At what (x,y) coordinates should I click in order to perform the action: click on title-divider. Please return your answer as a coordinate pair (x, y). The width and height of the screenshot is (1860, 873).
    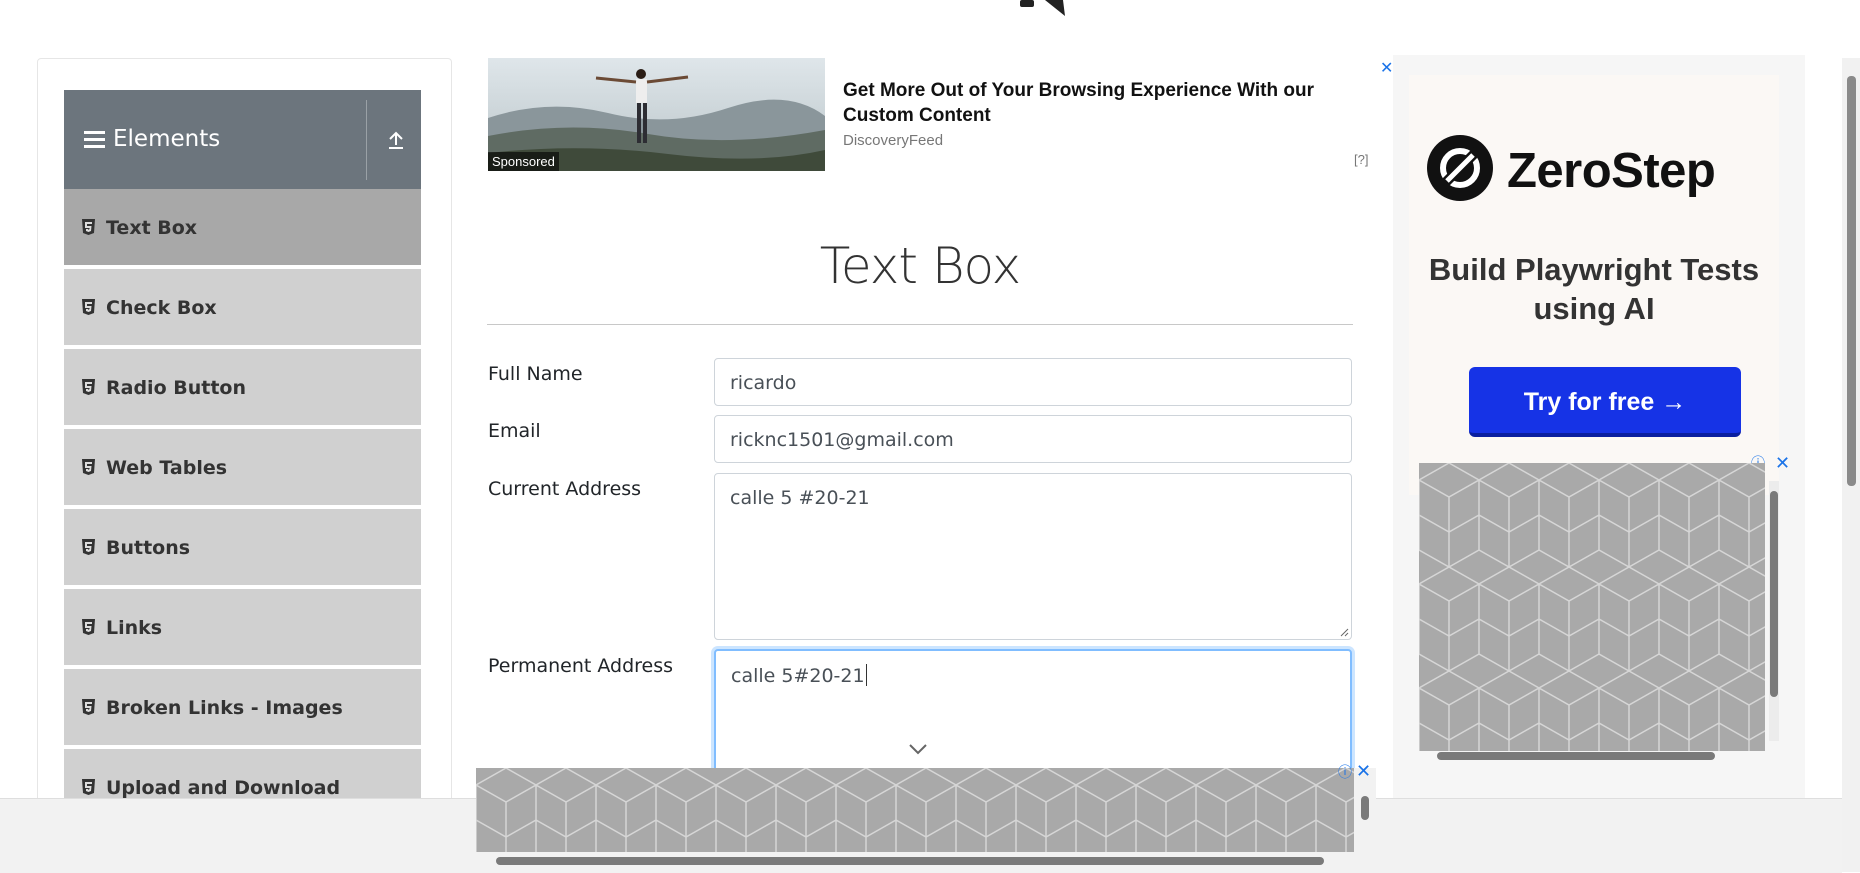
    Looking at the image, I should click on (920, 324).